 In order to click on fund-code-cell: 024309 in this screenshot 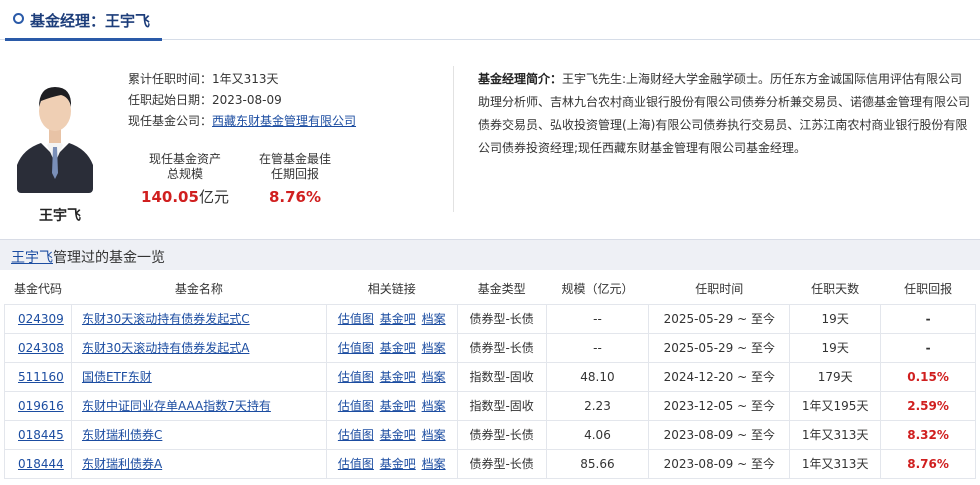, I will do `click(38, 318)`.